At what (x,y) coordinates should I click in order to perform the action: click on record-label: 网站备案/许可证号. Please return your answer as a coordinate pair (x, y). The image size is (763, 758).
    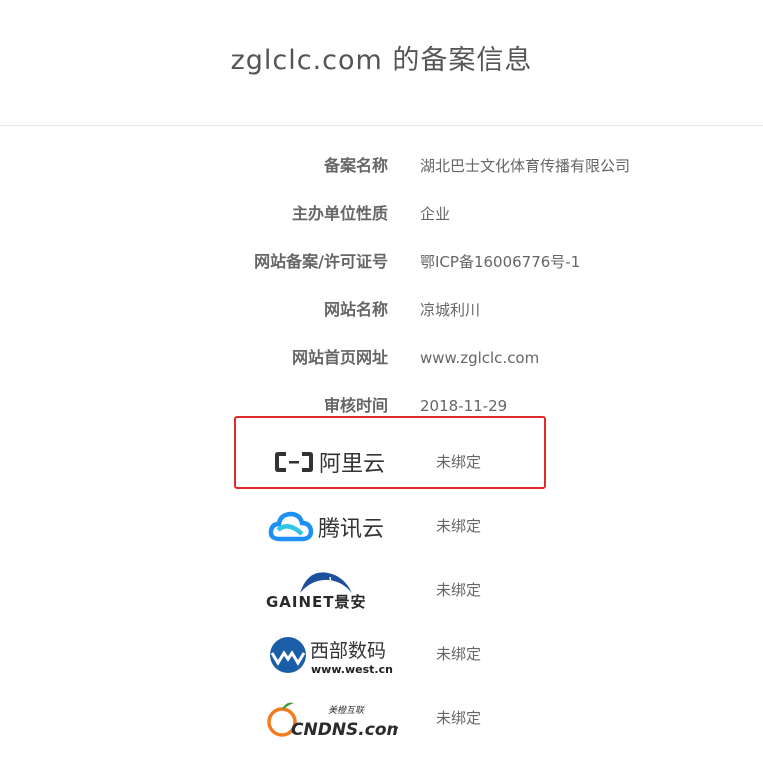
    Looking at the image, I should click on (321, 261).